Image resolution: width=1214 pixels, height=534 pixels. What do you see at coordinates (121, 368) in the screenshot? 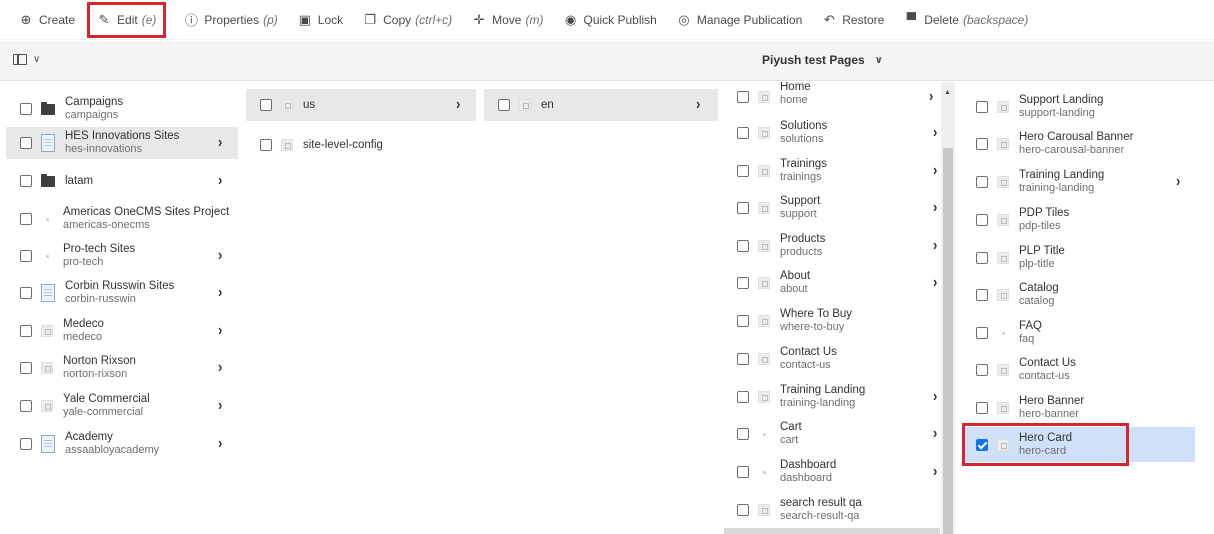
I see `list-item: Norton Rixson norton-rixson ›` at bounding box center [121, 368].